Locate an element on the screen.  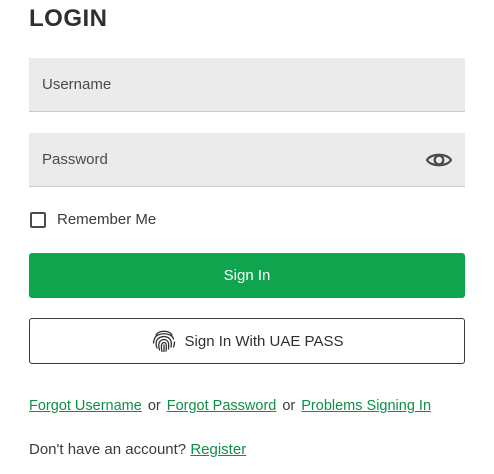
register-prompt: Don't have an account? Register is located at coordinates (137, 449).